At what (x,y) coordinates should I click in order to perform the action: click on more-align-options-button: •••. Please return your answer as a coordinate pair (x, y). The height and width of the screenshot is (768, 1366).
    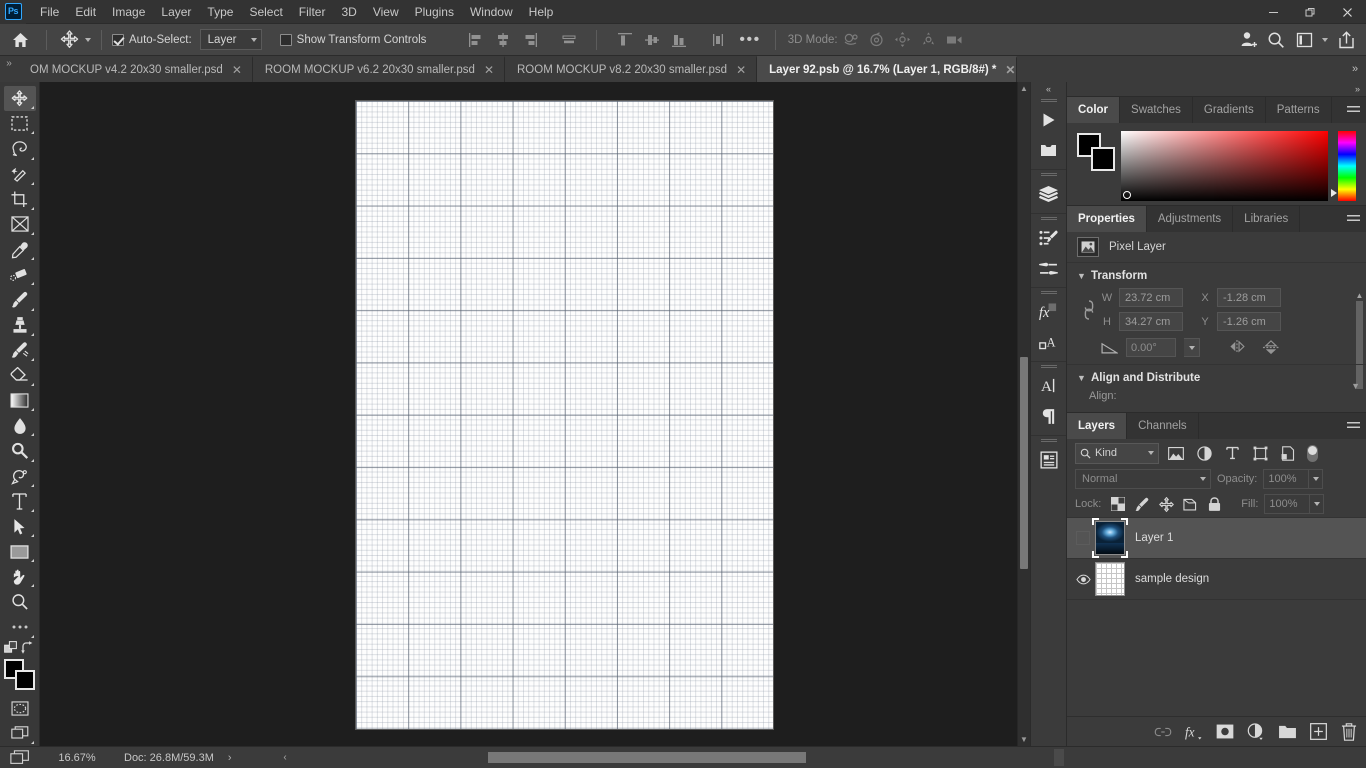
    Looking at the image, I should click on (749, 39).